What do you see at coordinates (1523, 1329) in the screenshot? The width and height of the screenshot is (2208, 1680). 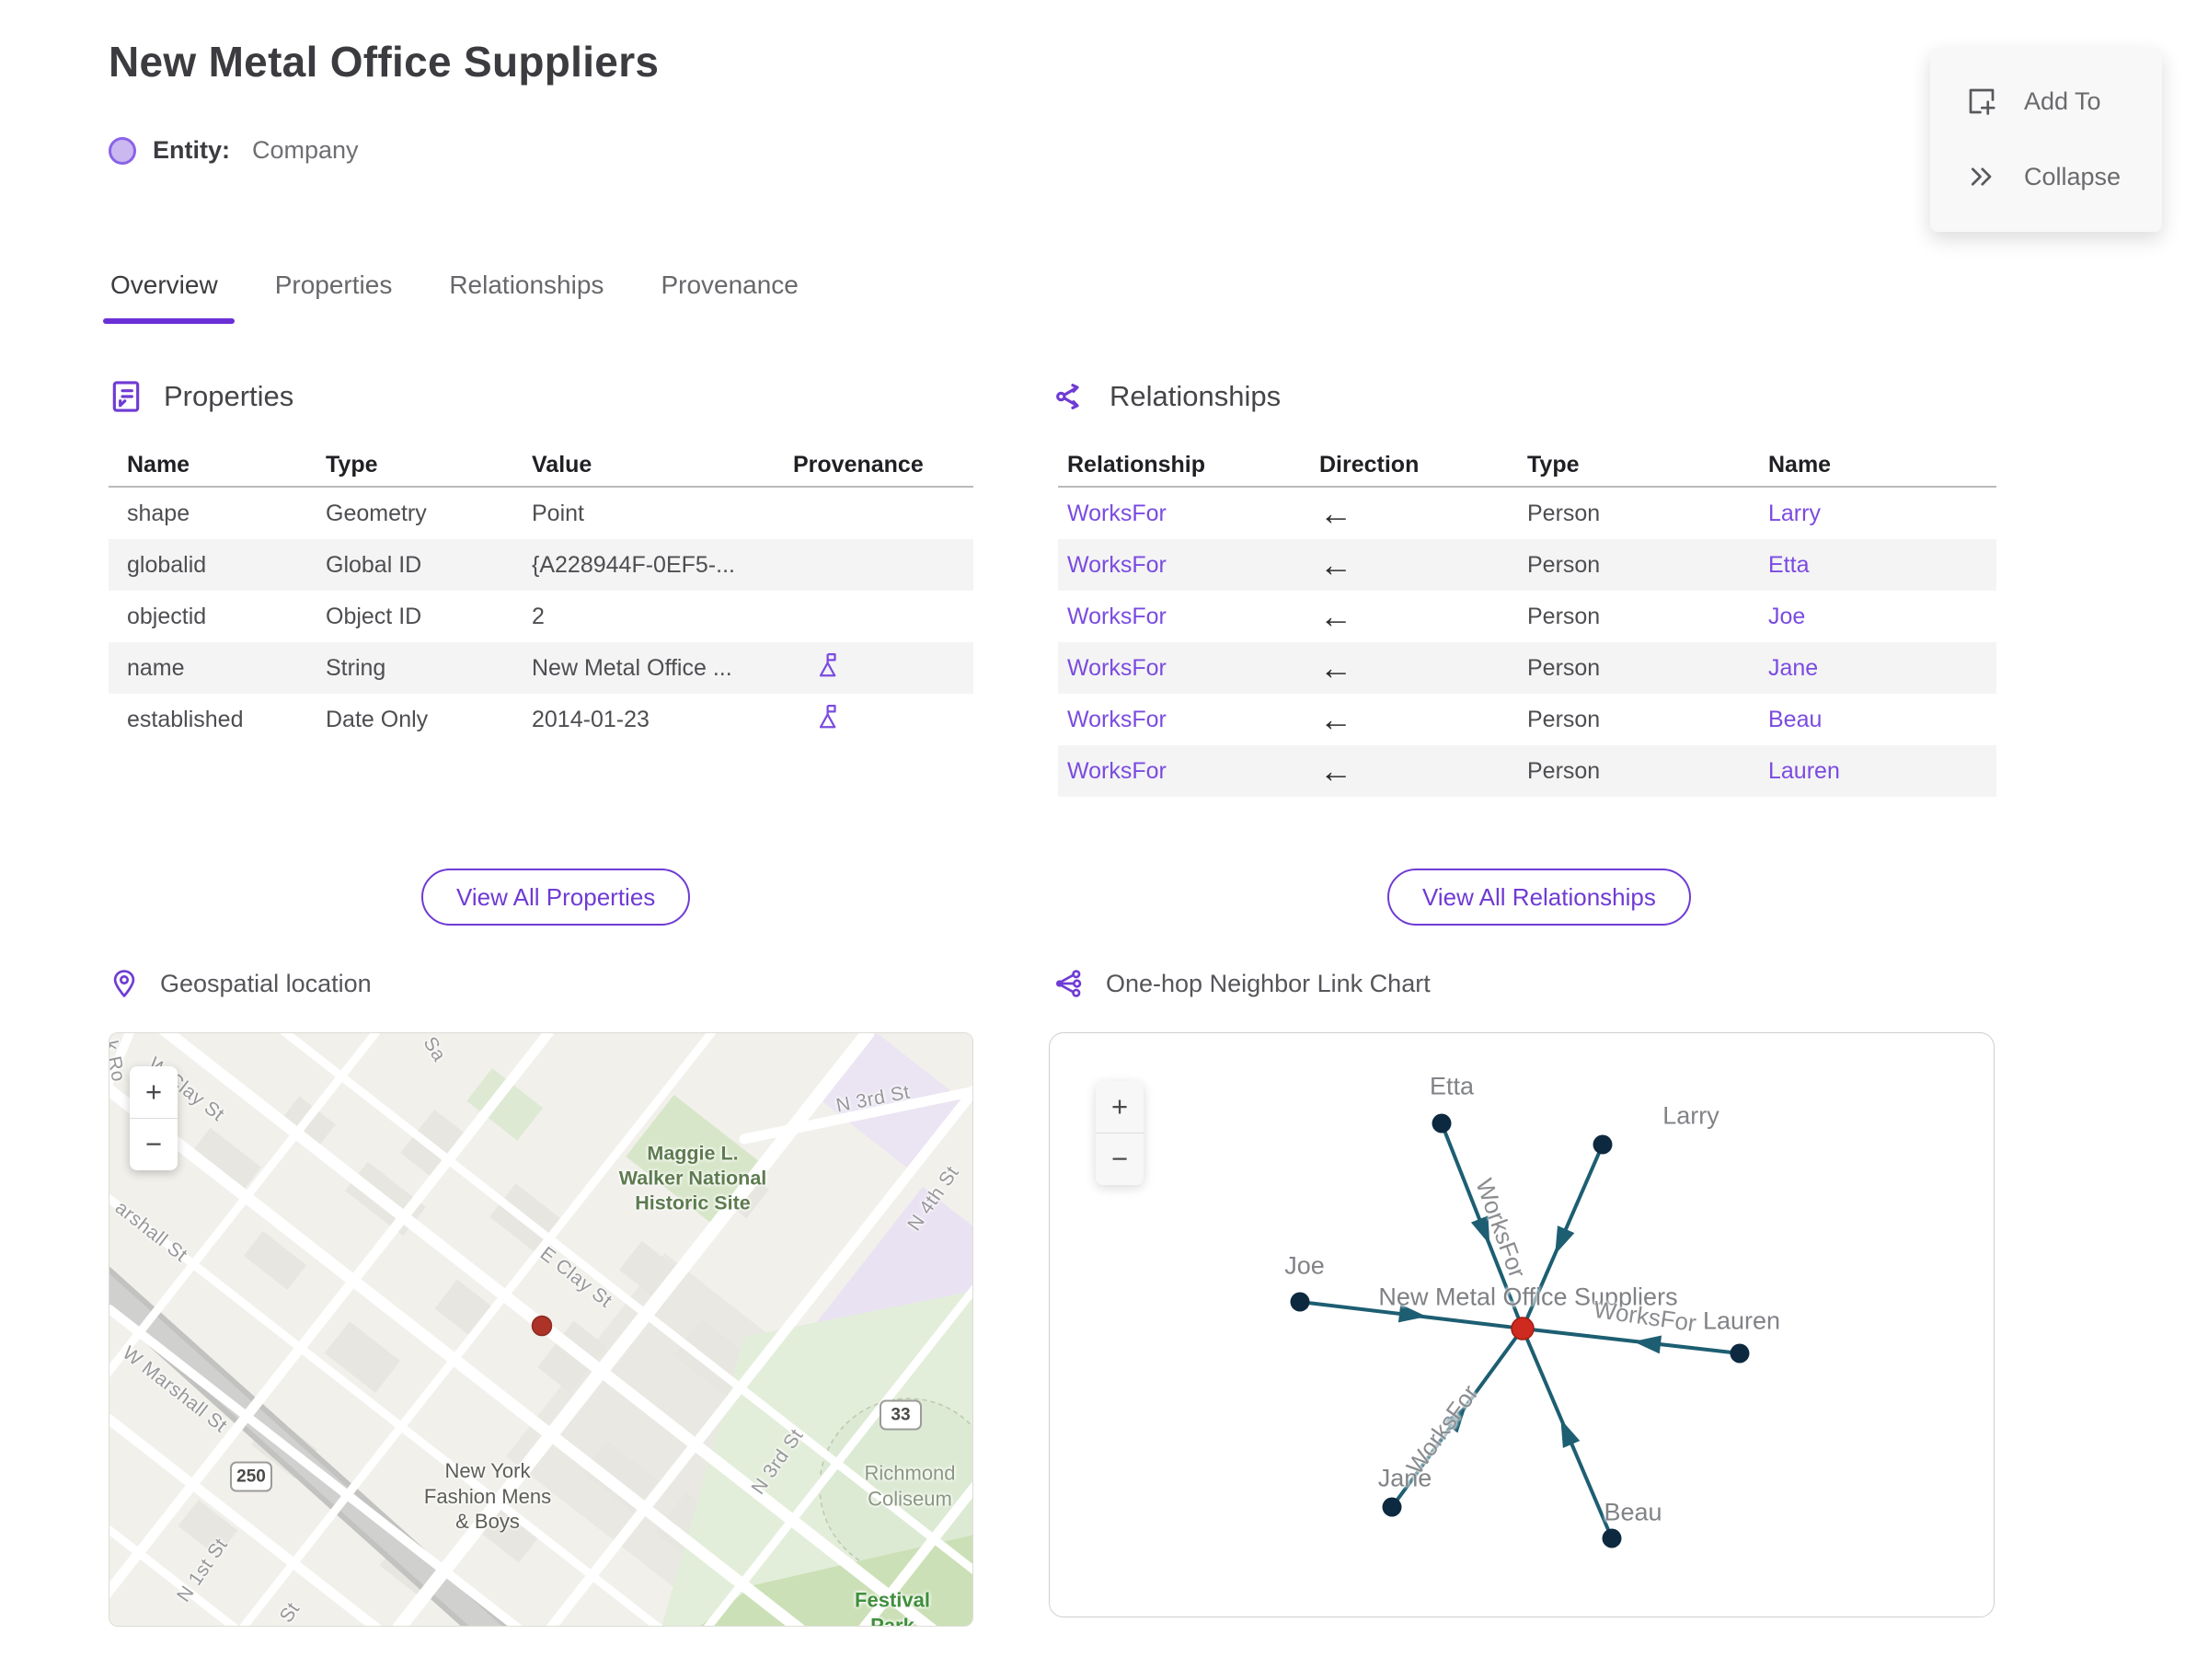 I see `graph-node-center` at bounding box center [1523, 1329].